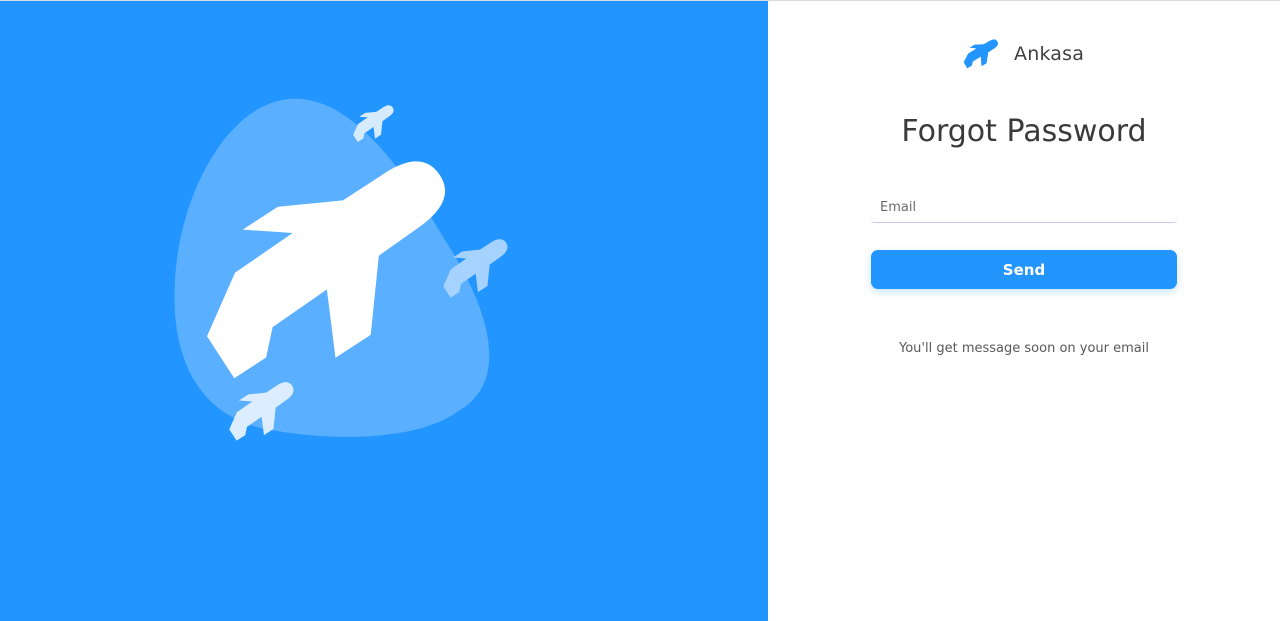 The image size is (1280, 621). I want to click on top-divider, so click(640, 0).